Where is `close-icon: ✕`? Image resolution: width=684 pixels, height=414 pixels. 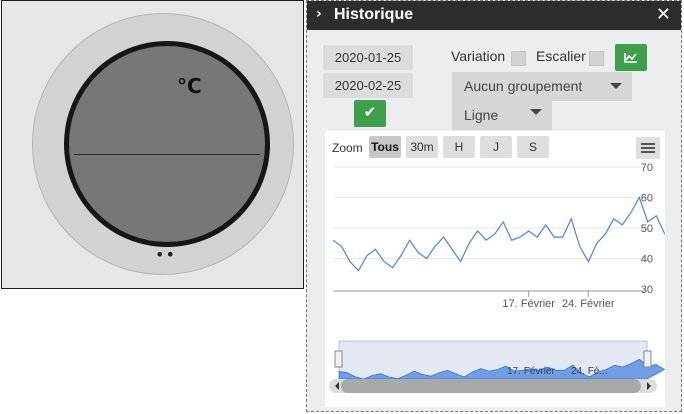 close-icon: ✕ is located at coordinates (663, 14).